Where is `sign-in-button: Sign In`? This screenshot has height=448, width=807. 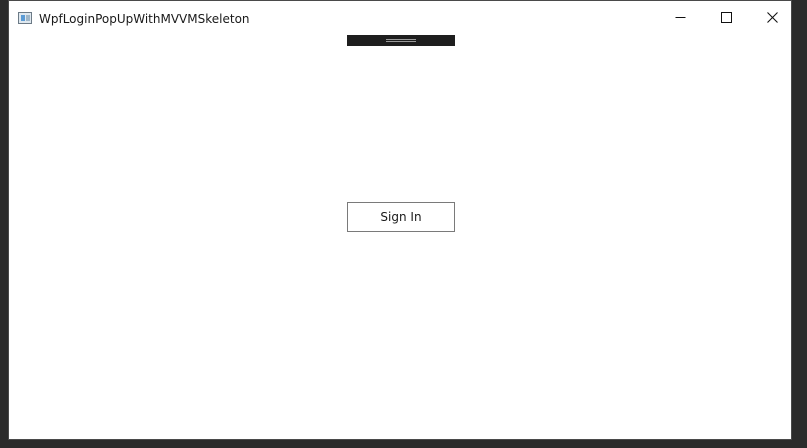 sign-in-button: Sign In is located at coordinates (401, 217).